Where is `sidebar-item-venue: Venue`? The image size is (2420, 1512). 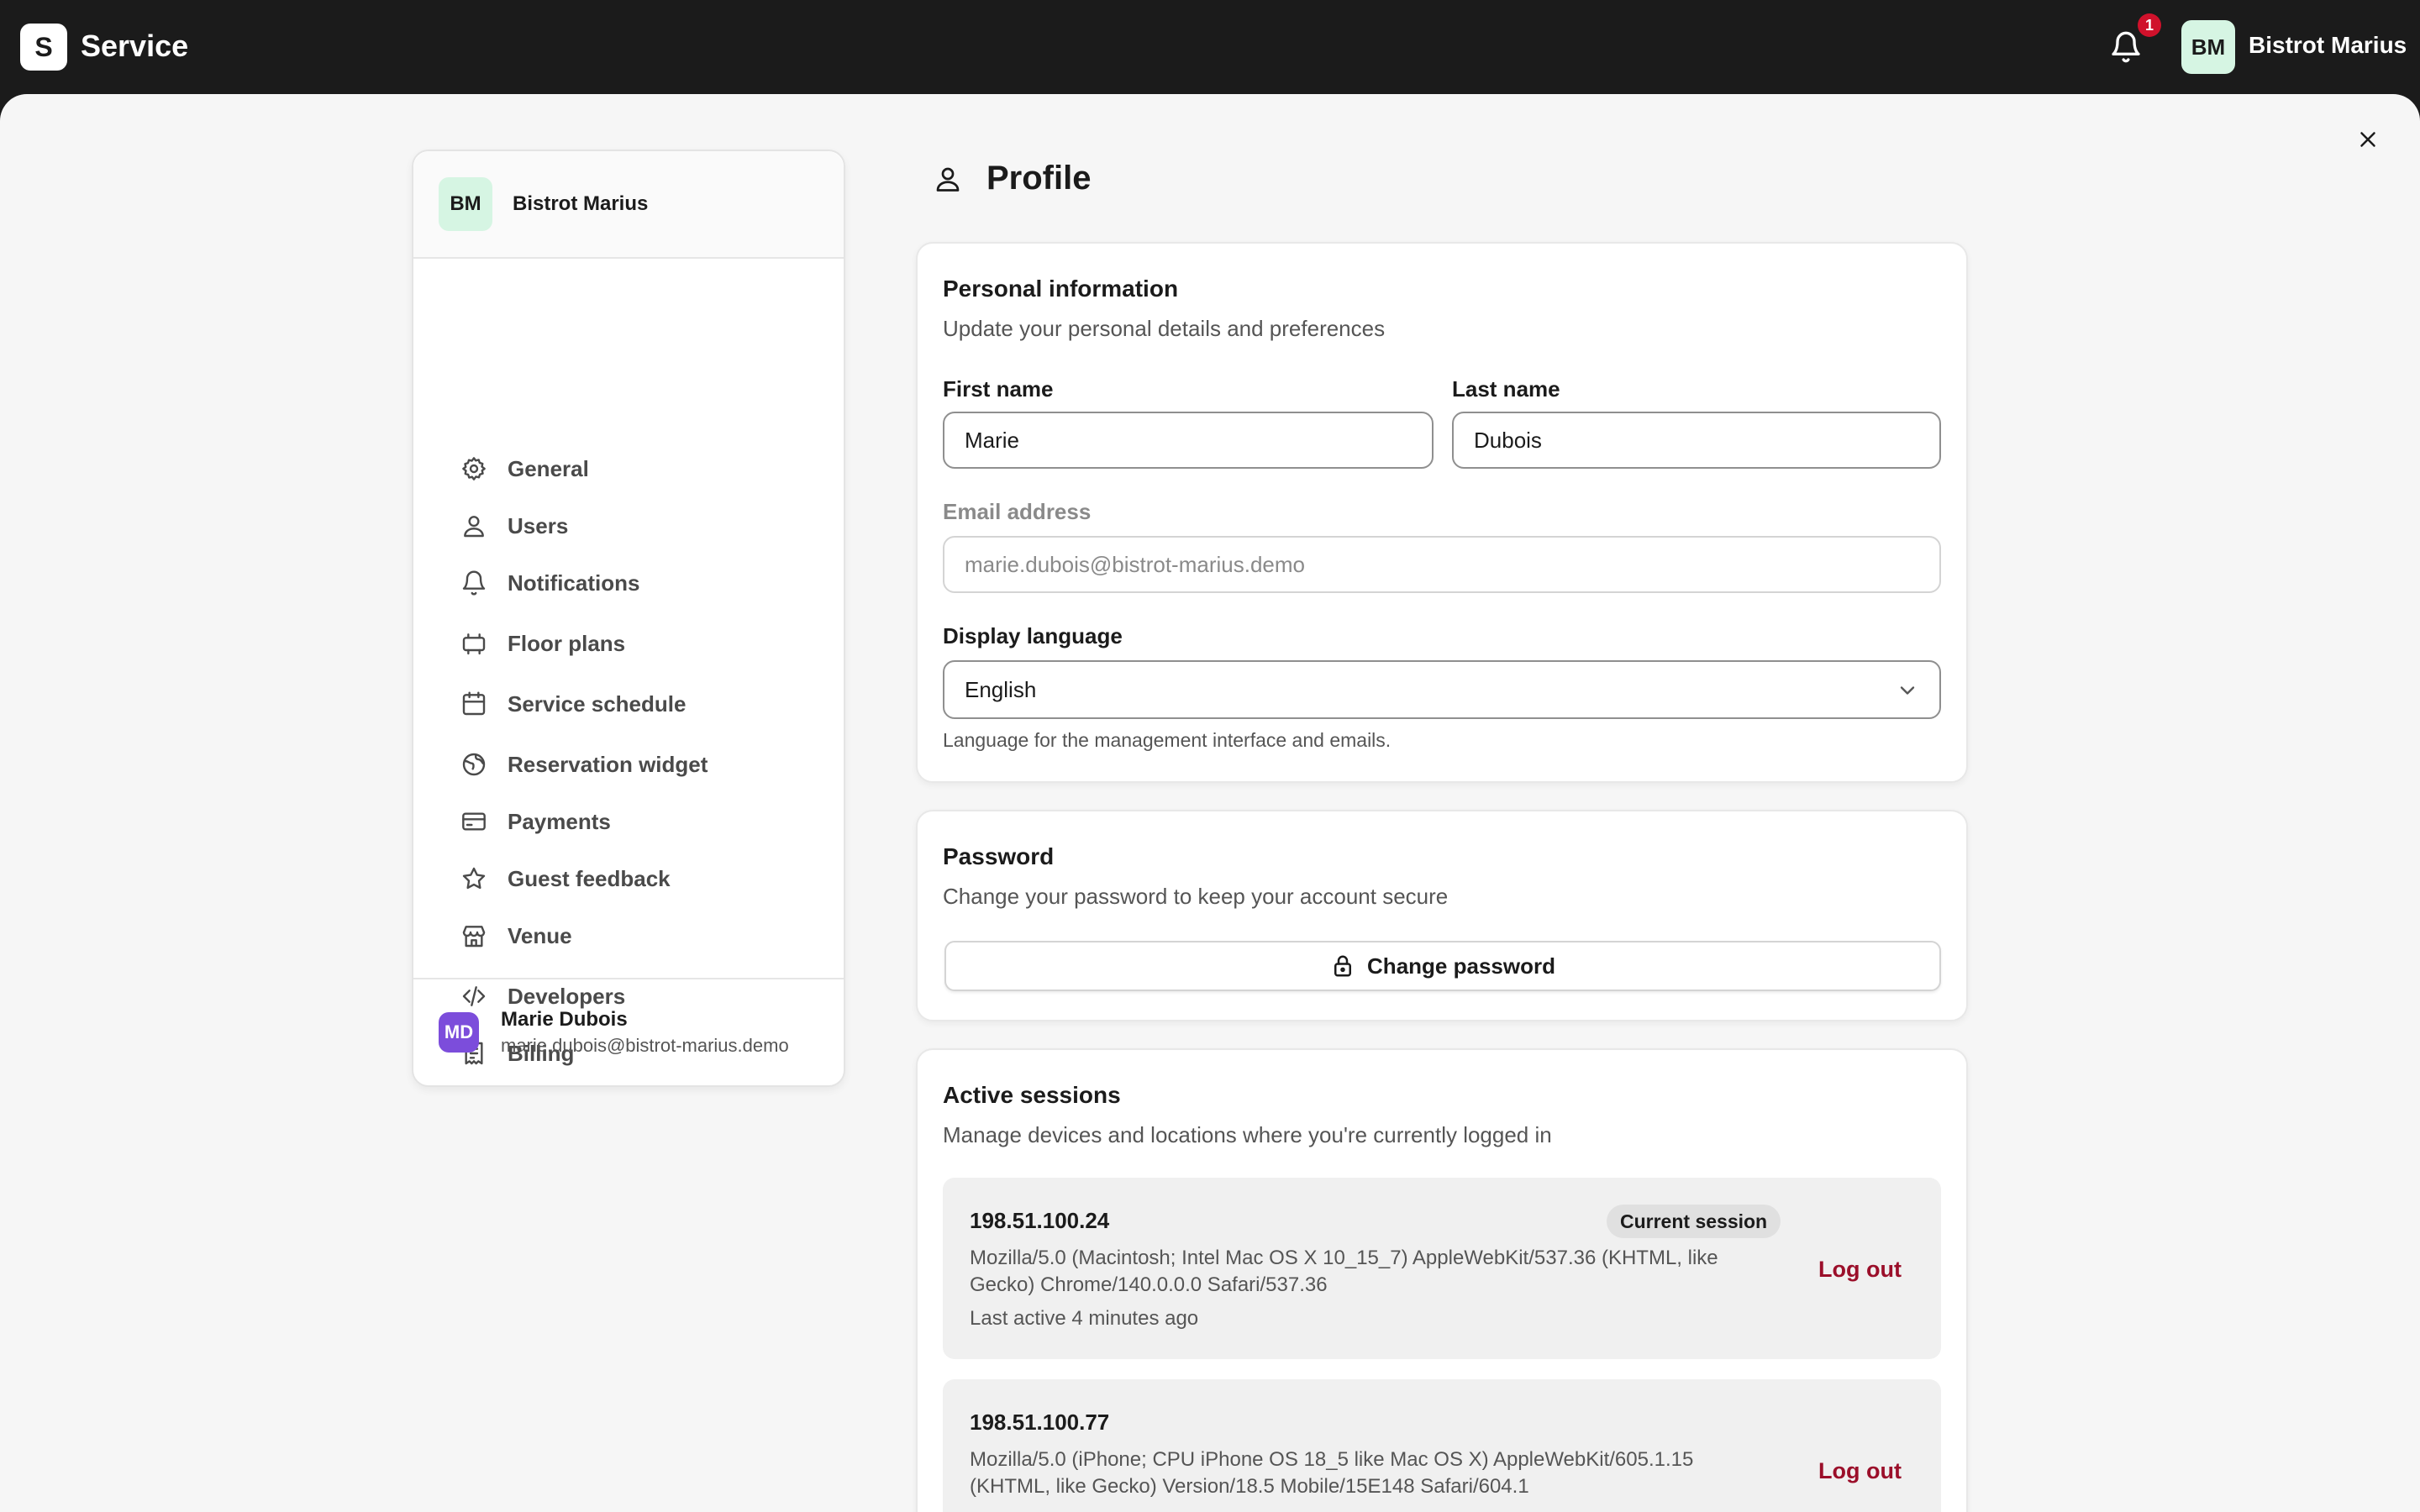 sidebar-item-venue: Venue is located at coordinates (516, 936).